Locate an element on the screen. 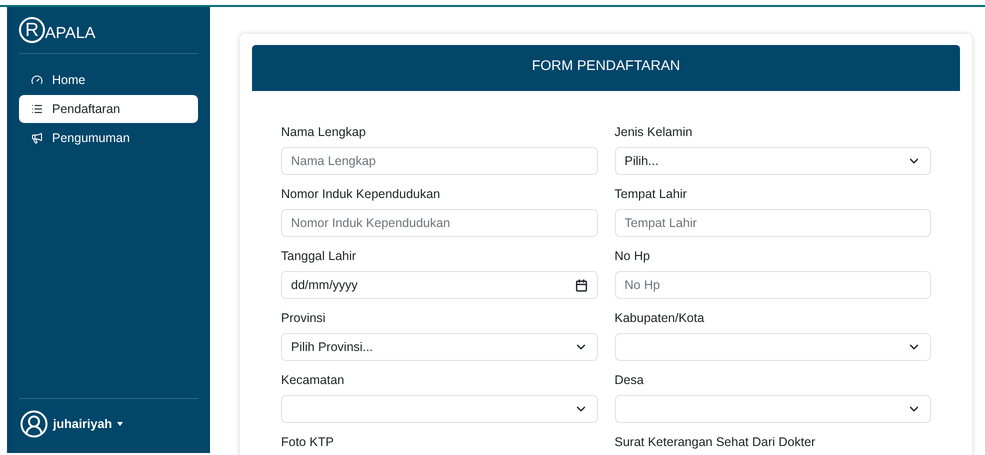 This screenshot has height=455, width=985. field-label: Kabupaten/Kota is located at coordinates (660, 318).